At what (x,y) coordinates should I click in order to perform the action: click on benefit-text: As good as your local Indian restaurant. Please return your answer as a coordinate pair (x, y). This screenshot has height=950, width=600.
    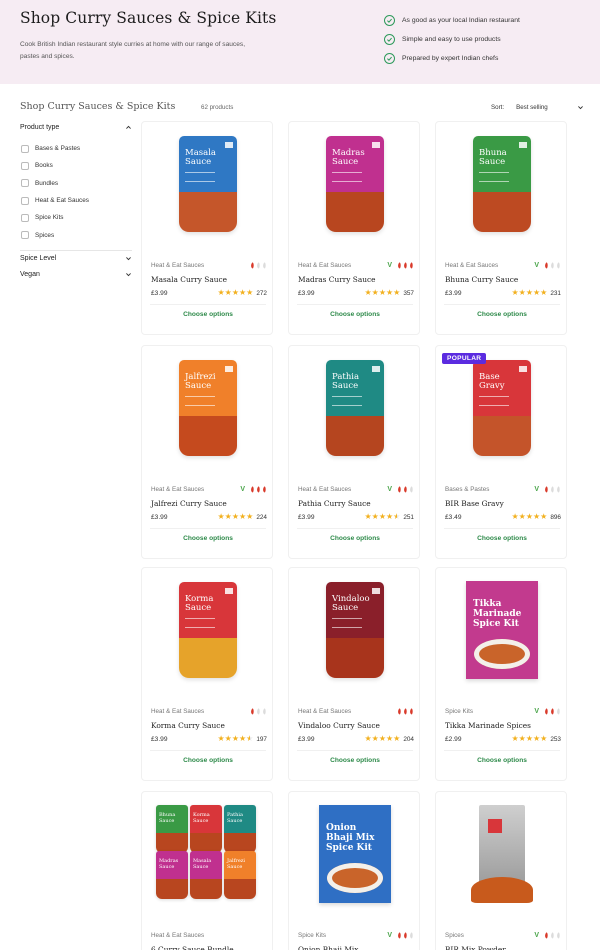
    Looking at the image, I should click on (461, 20).